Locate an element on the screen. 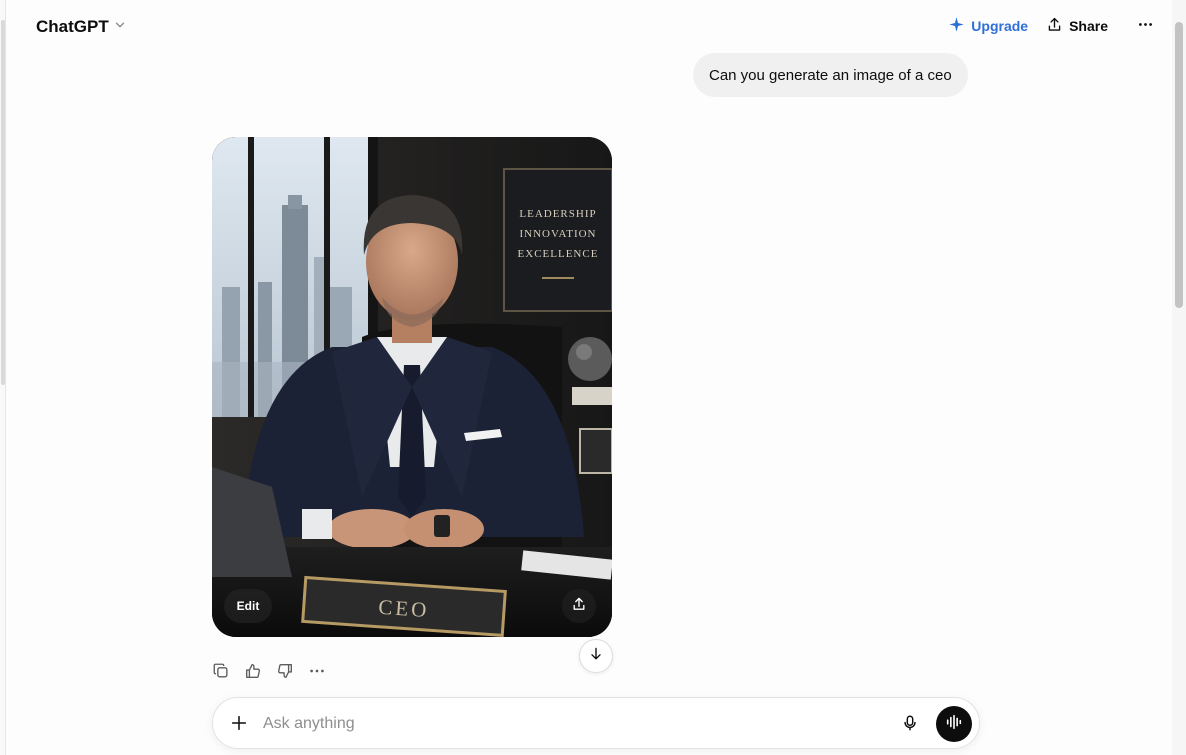 The width and height of the screenshot is (1186, 755). user-message-text: Can you generate an image of a ceo is located at coordinates (830, 75).